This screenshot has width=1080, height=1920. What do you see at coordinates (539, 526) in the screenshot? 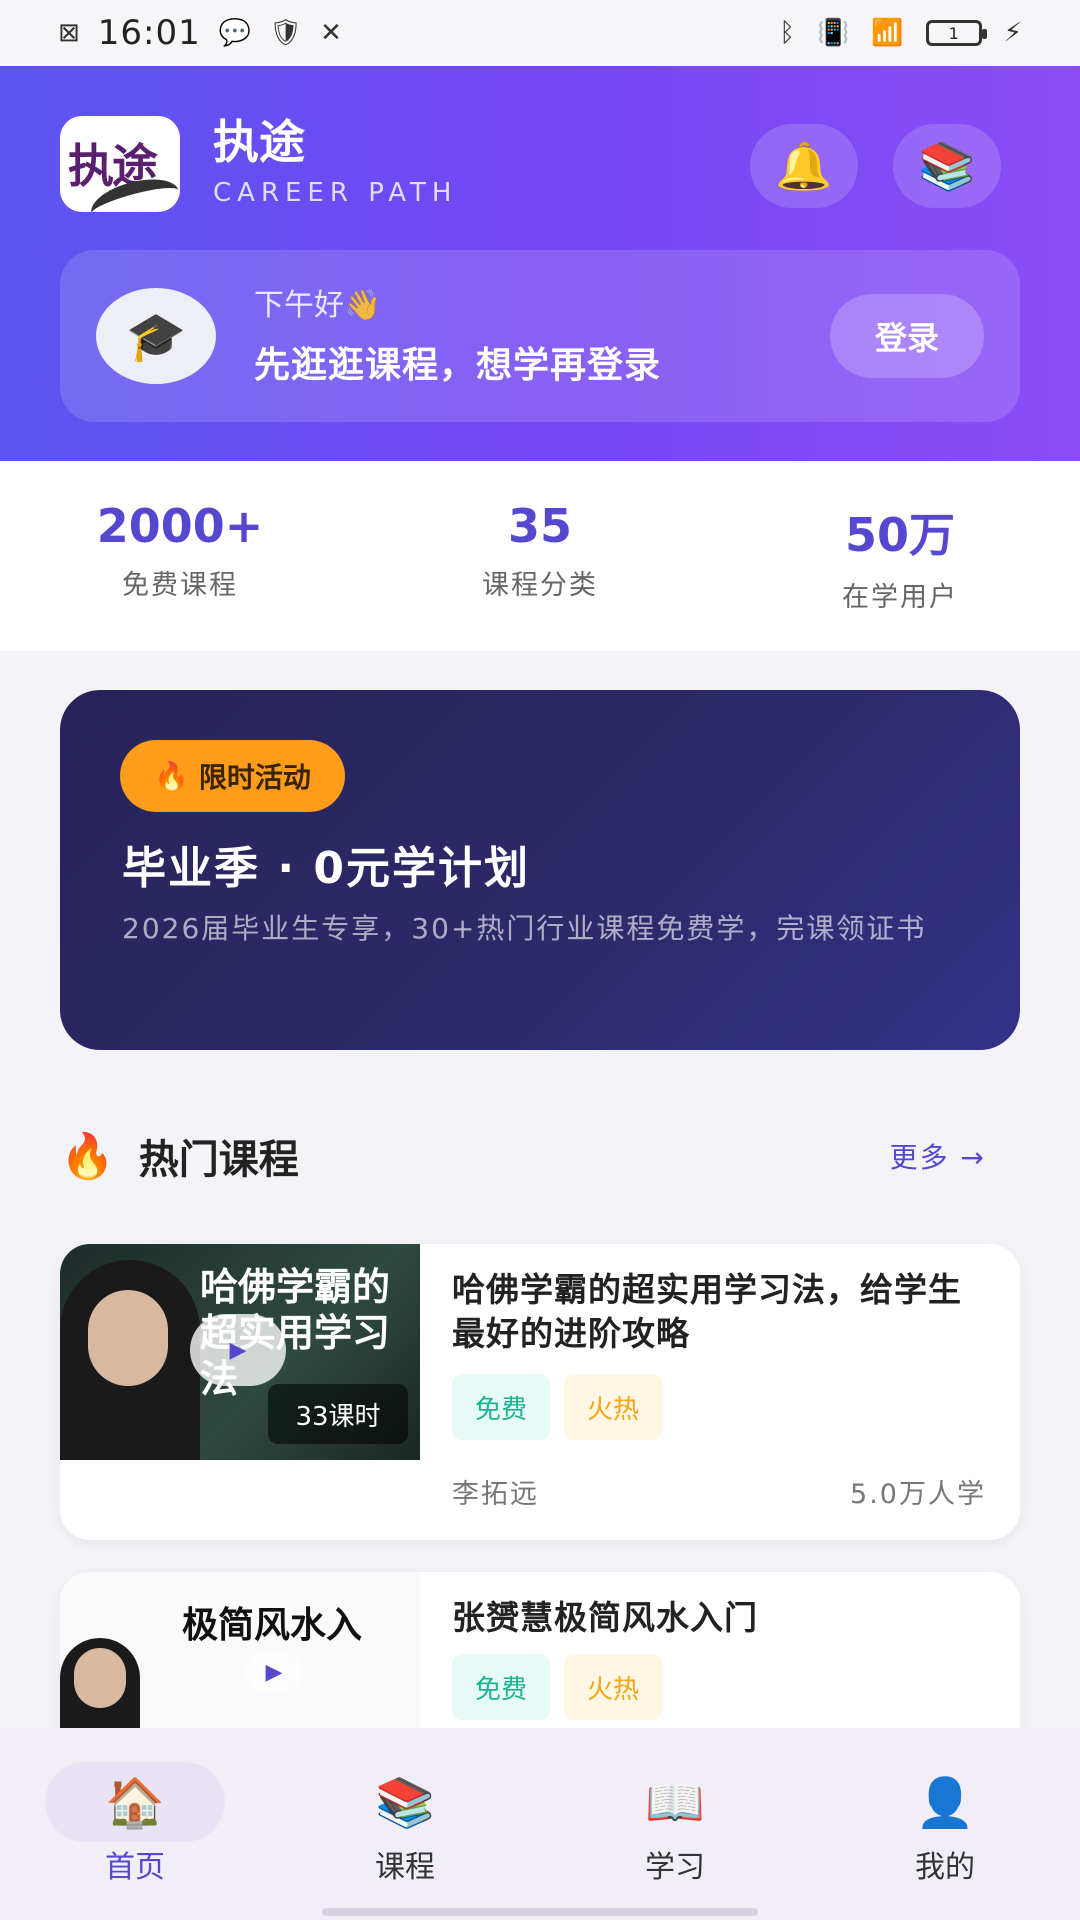
I see `stat-value: 35` at bounding box center [539, 526].